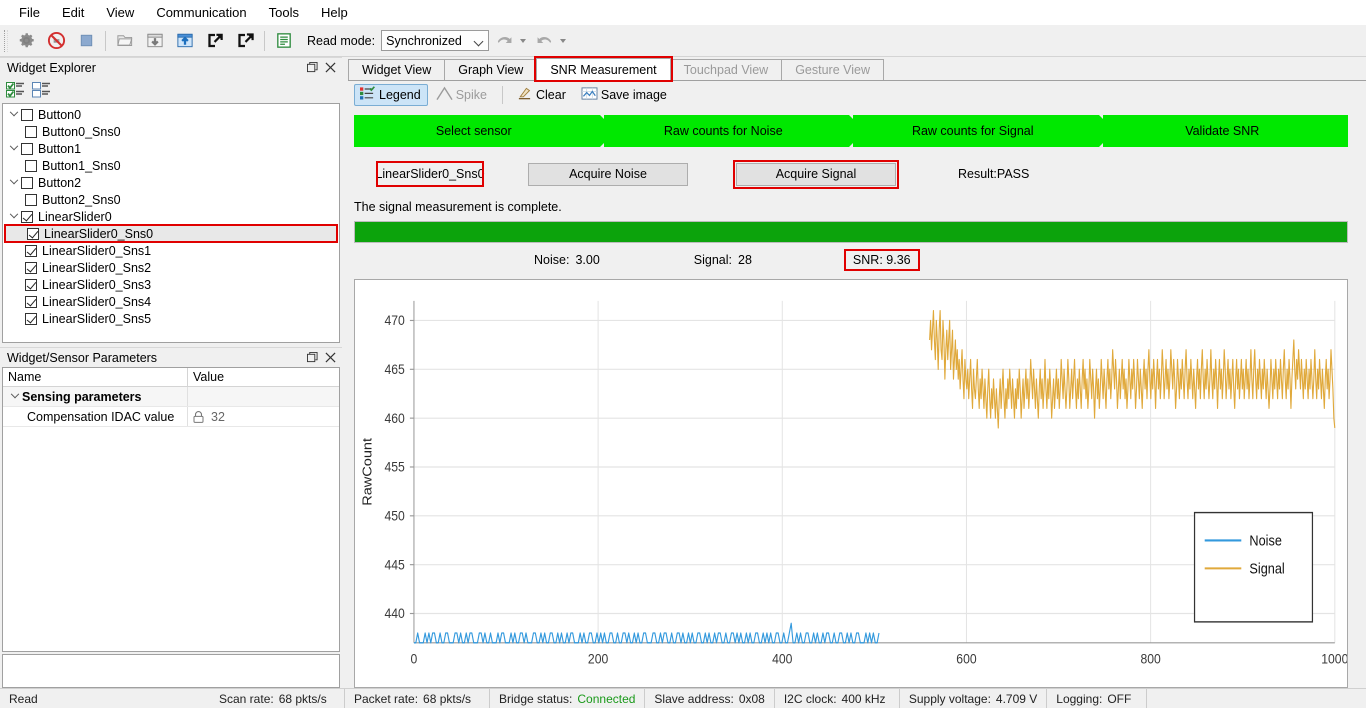 This screenshot has width=1366, height=708. Describe the element at coordinates (608, 174) in the screenshot. I see `acquire-noise-button: Acquire Noise` at that location.